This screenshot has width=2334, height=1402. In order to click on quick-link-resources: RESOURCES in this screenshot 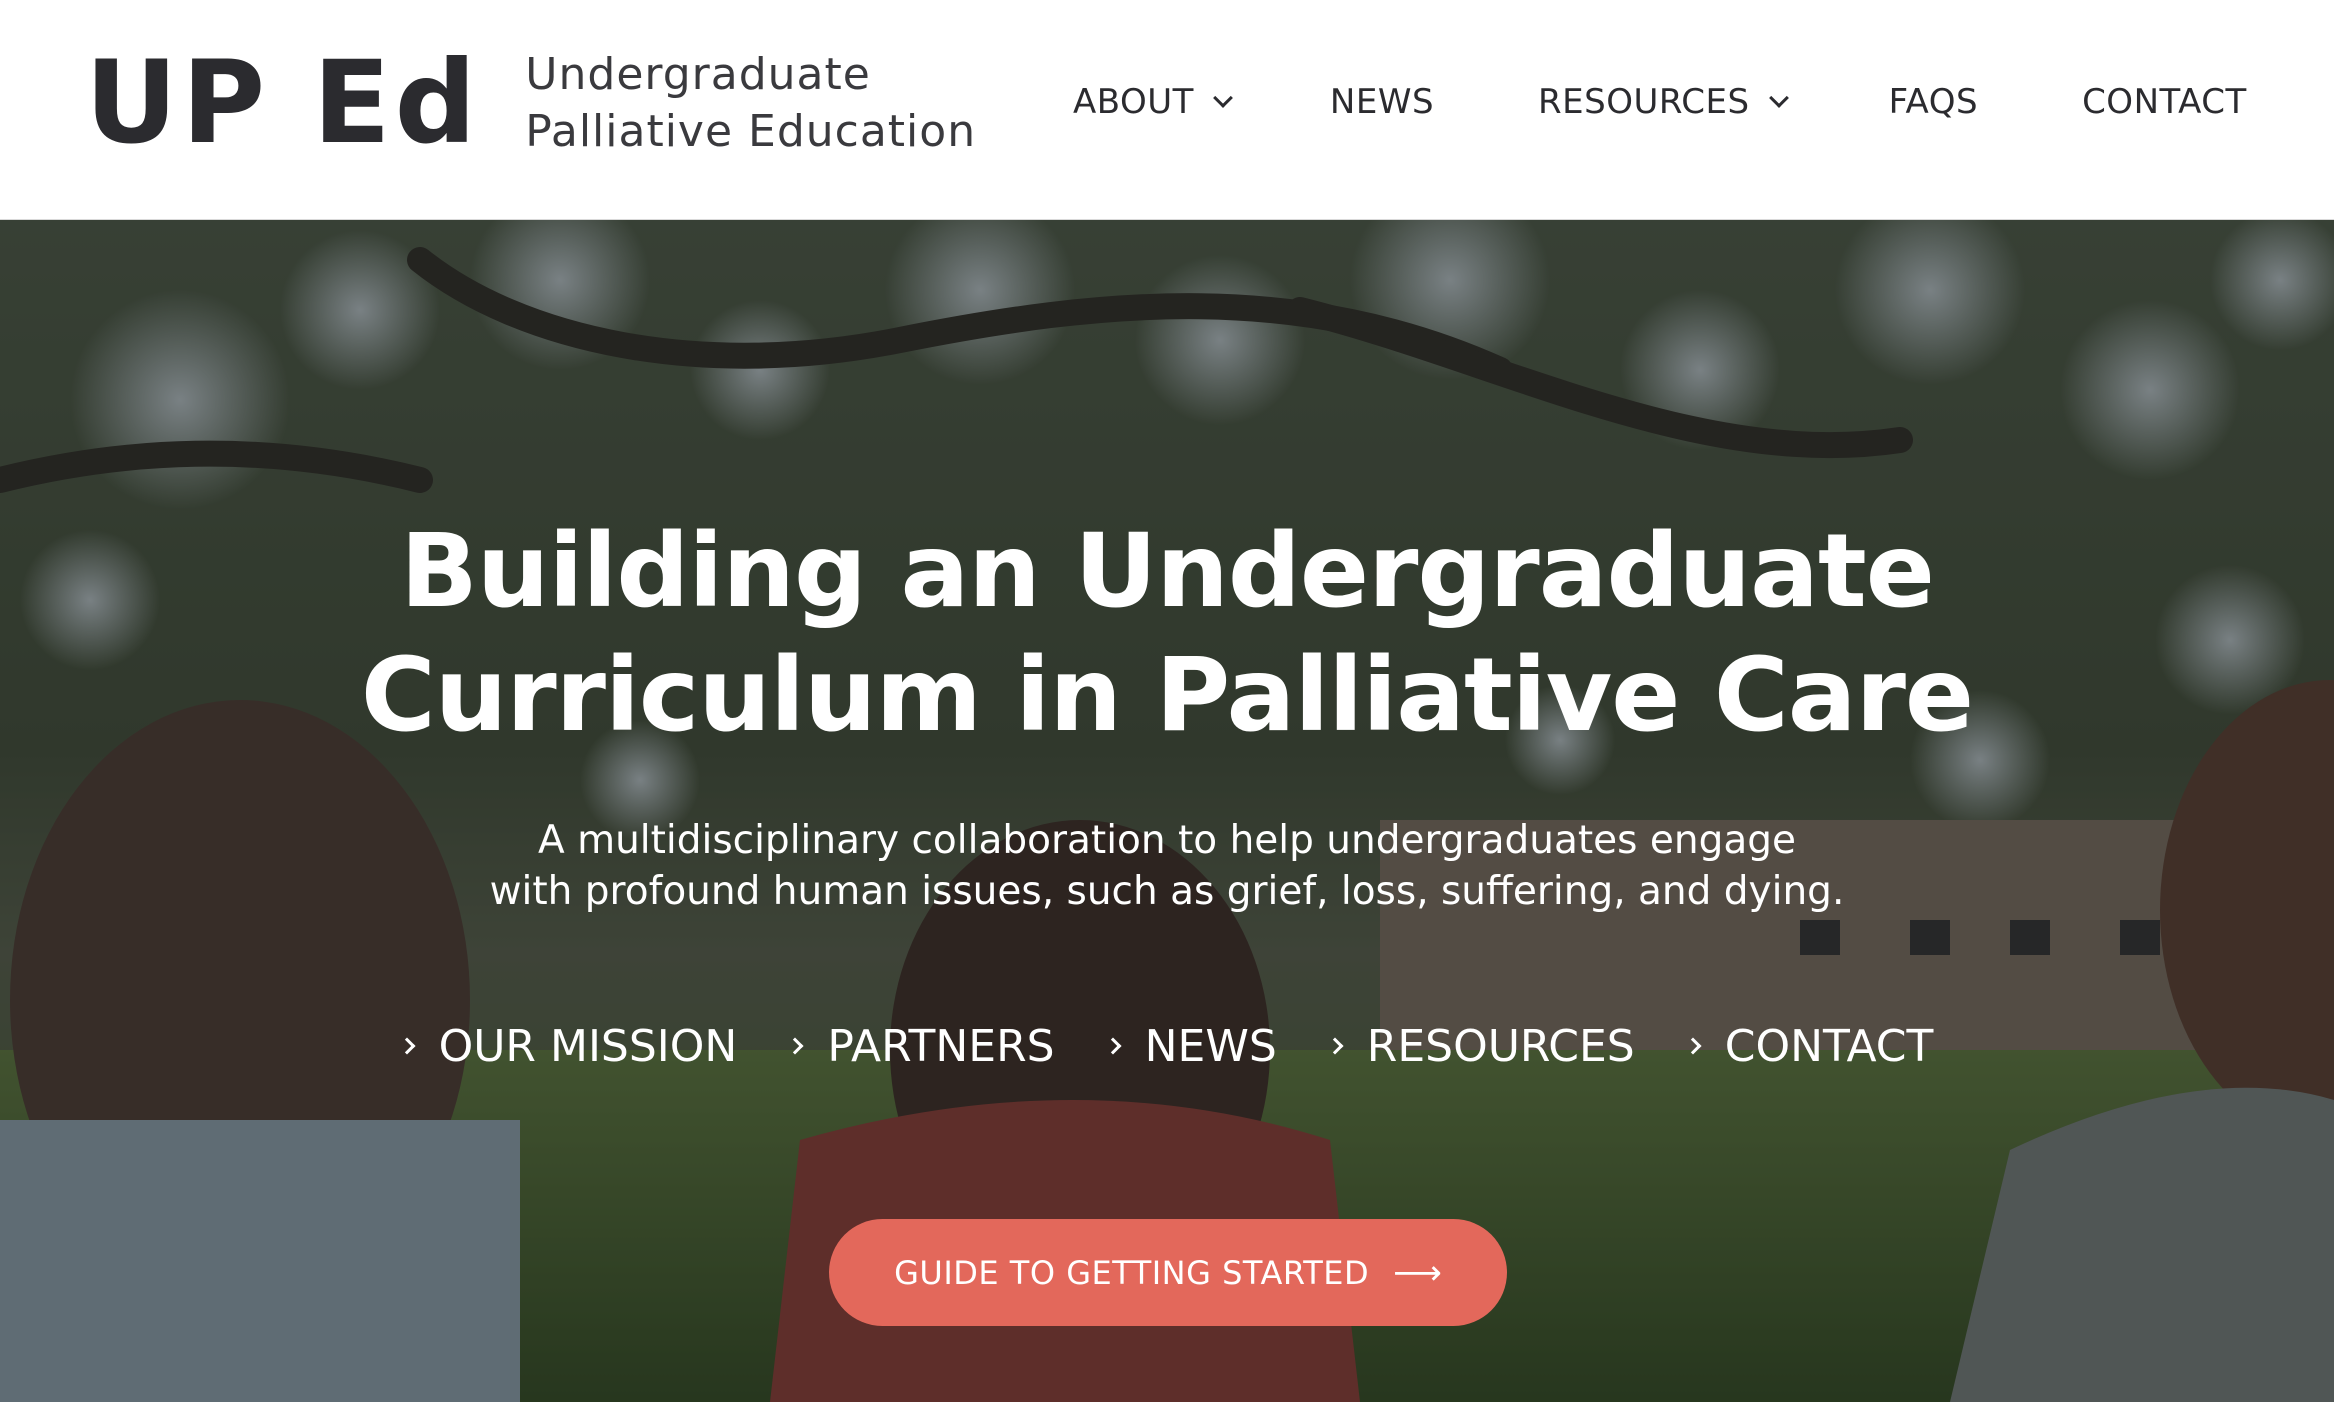, I will do `click(1480, 1046)`.